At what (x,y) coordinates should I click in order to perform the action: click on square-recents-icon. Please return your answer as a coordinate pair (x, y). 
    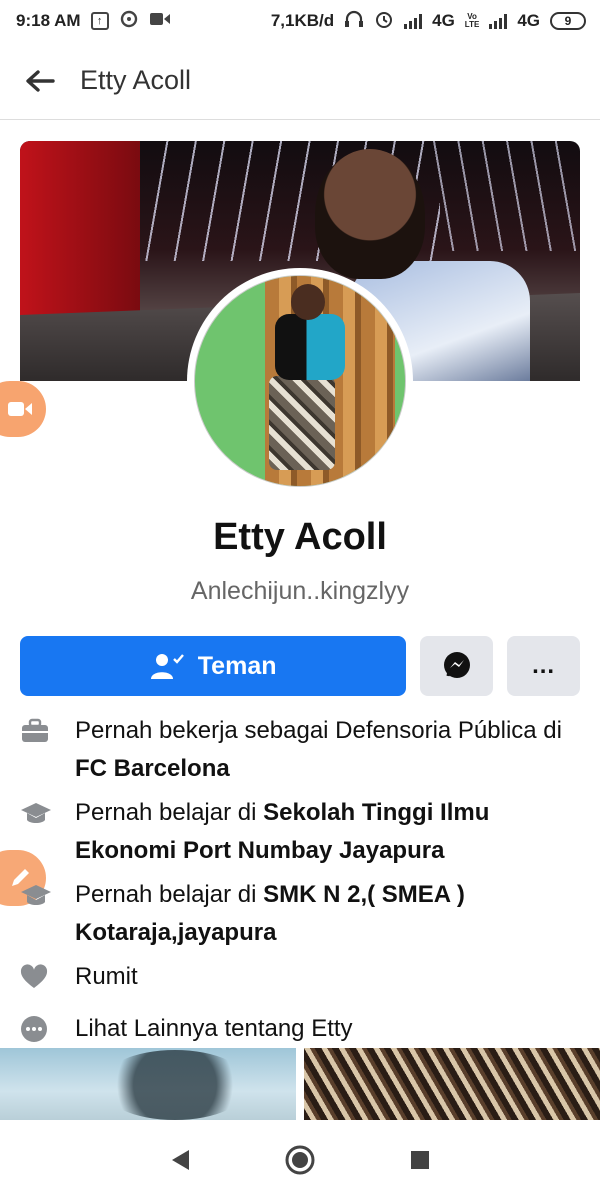
    Looking at the image, I should click on (420, 1160).